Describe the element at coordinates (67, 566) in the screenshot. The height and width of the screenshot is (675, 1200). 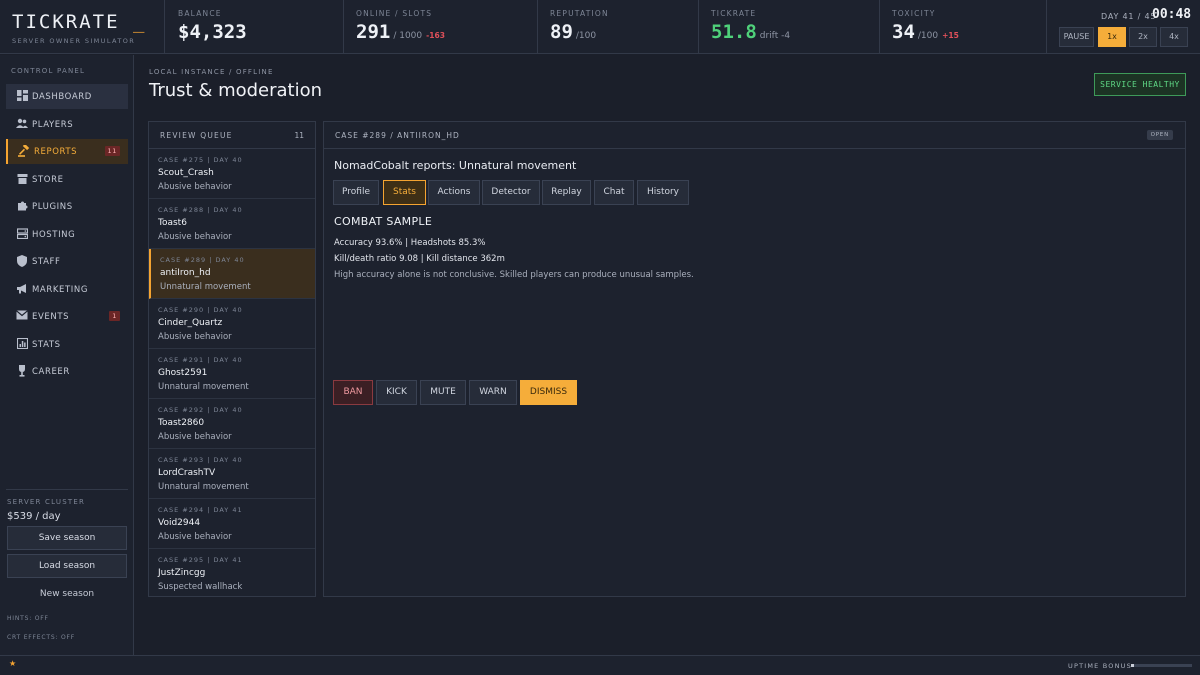
I see `load-season-button: Load season` at that location.